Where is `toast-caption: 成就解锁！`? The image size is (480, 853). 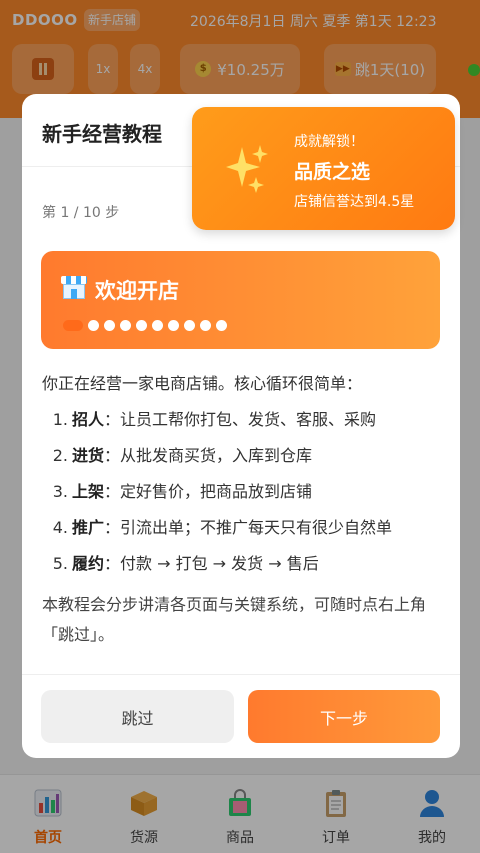
toast-caption: 成就解锁！ is located at coordinates (329, 142).